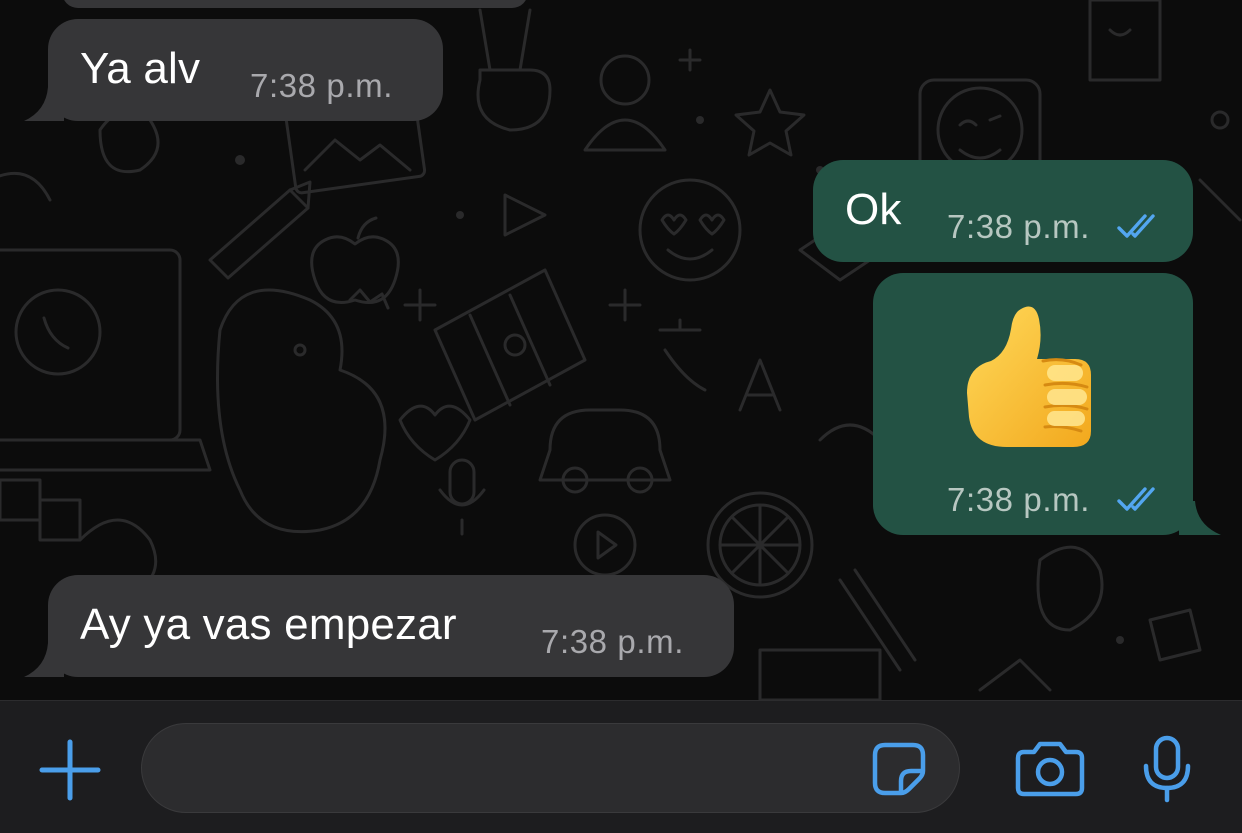 The image size is (1242, 833). Describe the element at coordinates (70, 770) in the screenshot. I see `plus-icon` at that location.